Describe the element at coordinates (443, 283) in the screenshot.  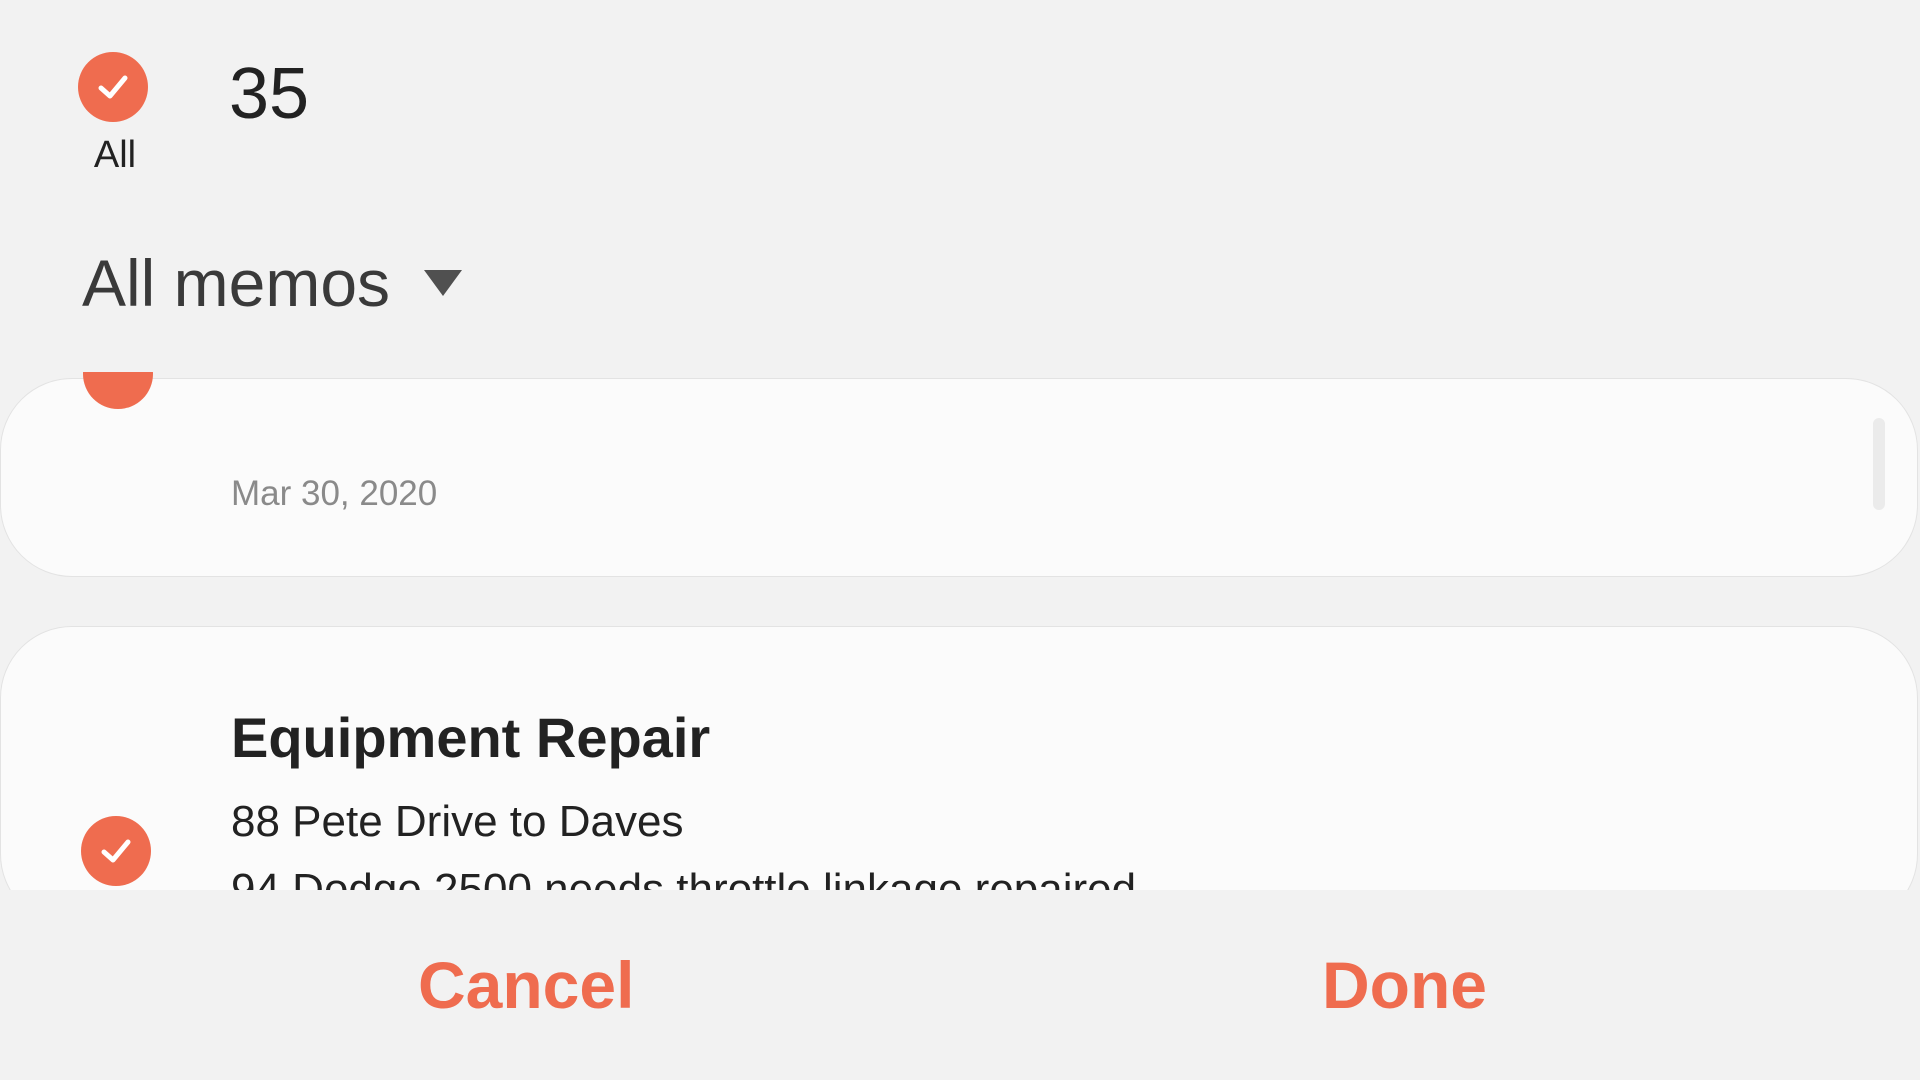
I see `caret-down-icon` at that location.